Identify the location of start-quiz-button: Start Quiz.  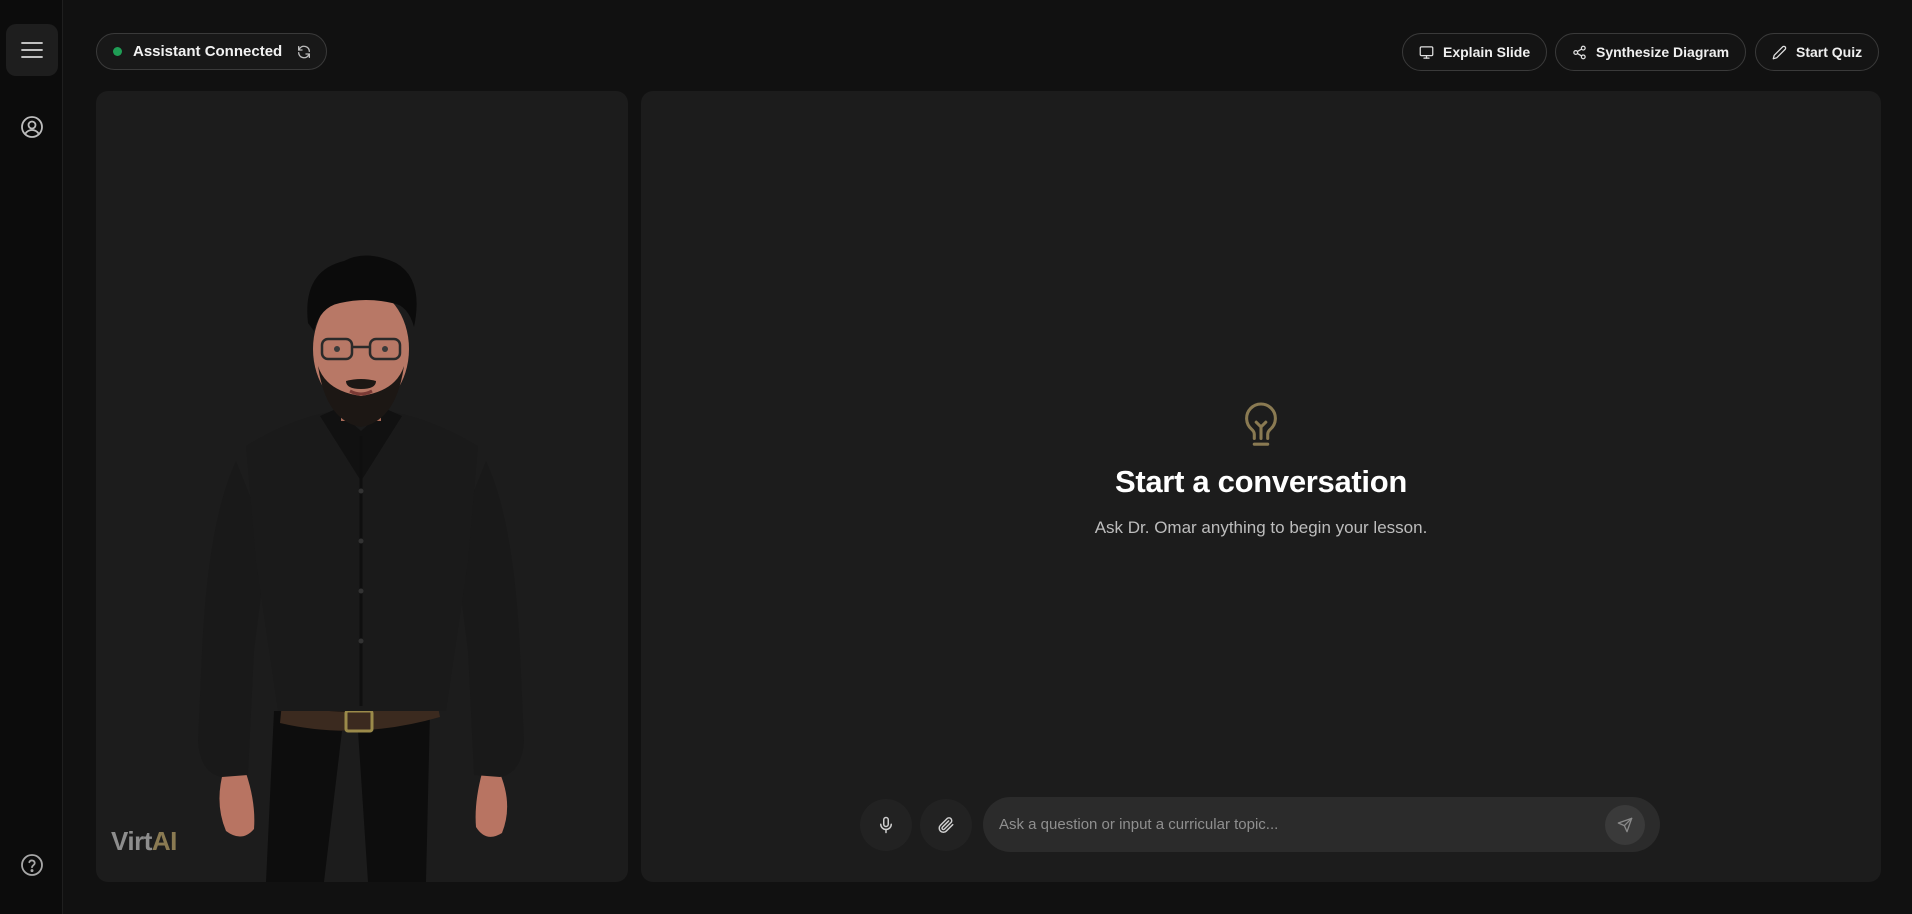
(1817, 52).